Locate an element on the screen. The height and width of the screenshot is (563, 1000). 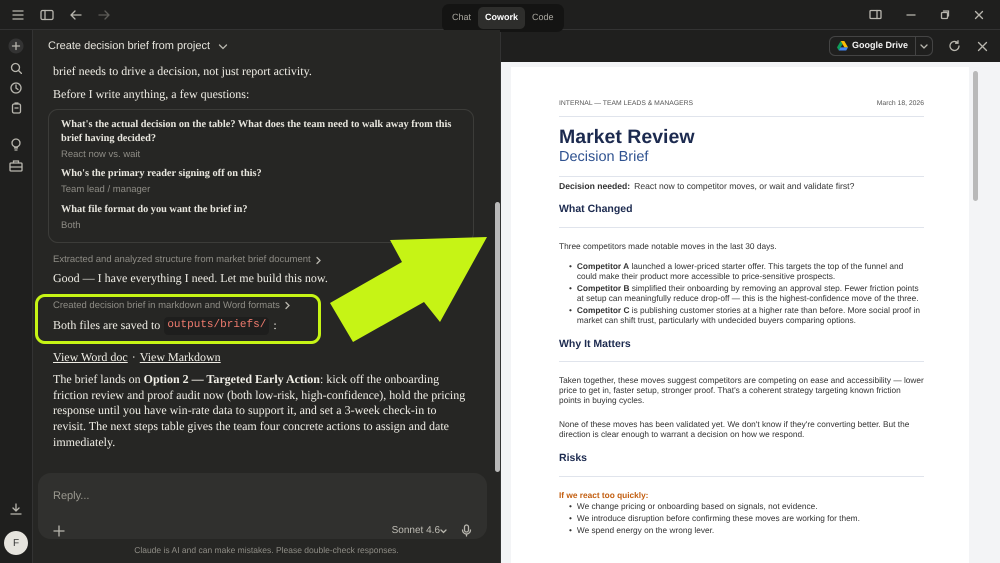
step-link: Extracted and analyzed structure from market brief document is located at coordinates (182, 260).